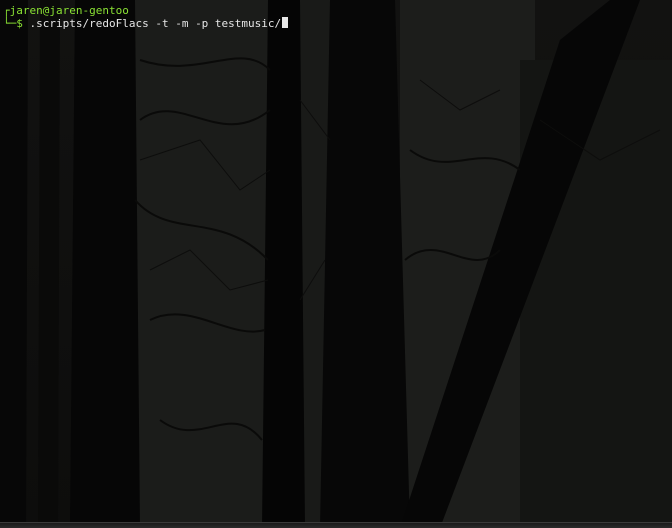 The image size is (672, 528). I want to click on prompt-header-line: ┌jaren@jaren-gentoo, so click(337, 10).